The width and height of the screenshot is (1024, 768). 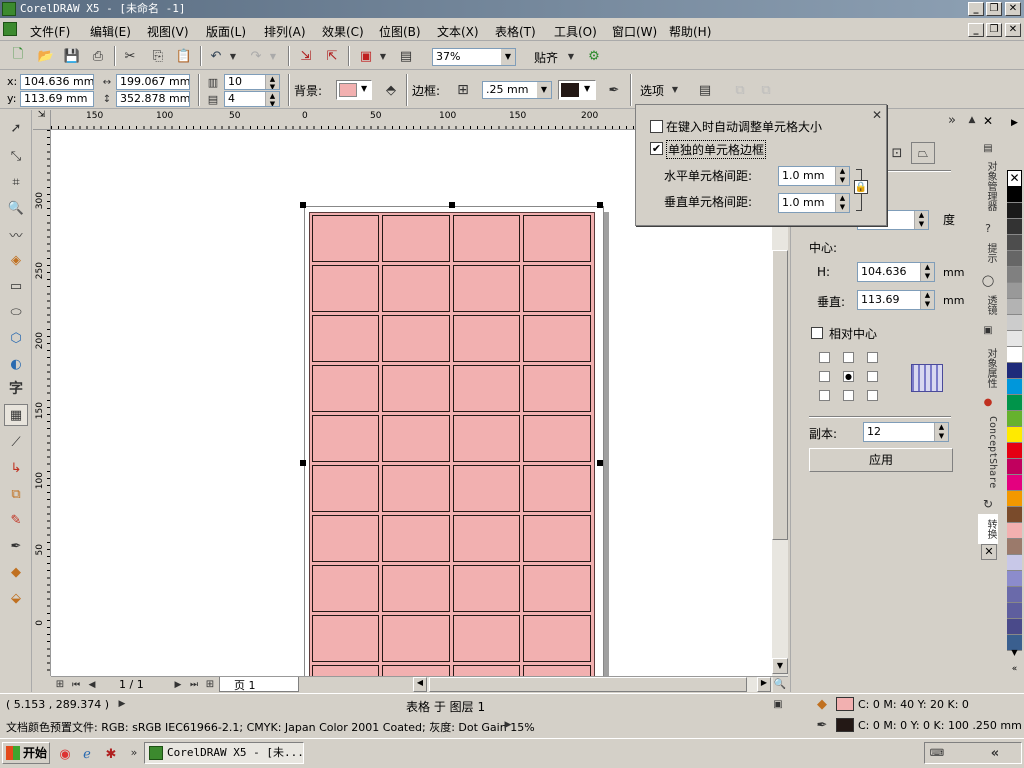 What do you see at coordinates (16, 260) in the screenshot?
I see `smart-fill-tool-icon: ◈` at bounding box center [16, 260].